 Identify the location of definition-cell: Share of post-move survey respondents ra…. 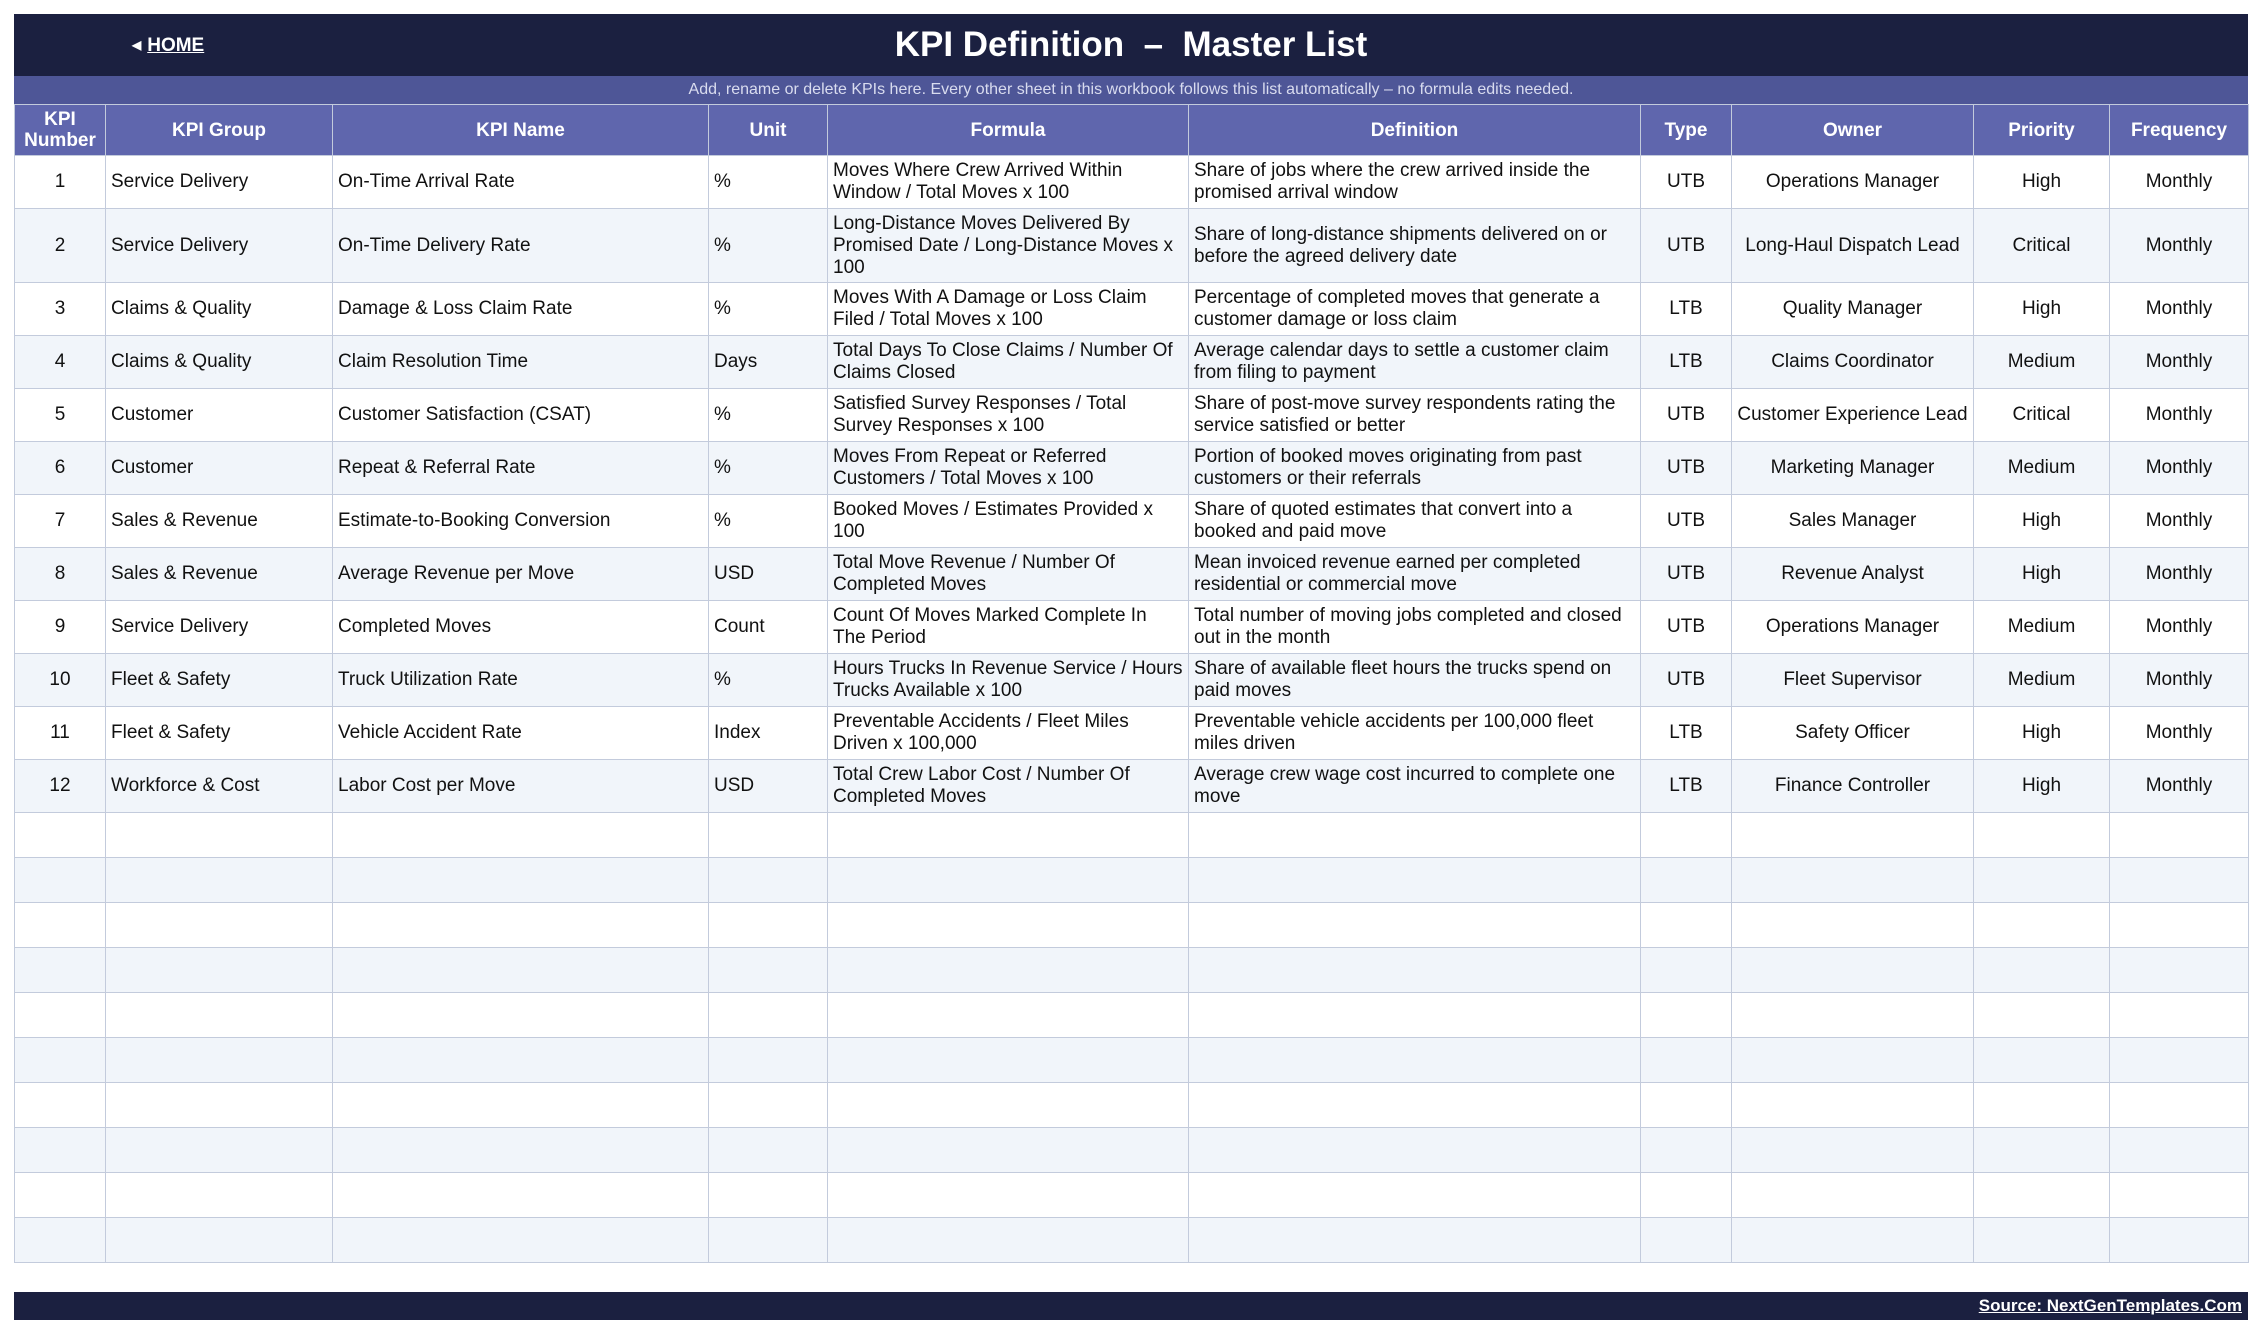
(1414, 415).